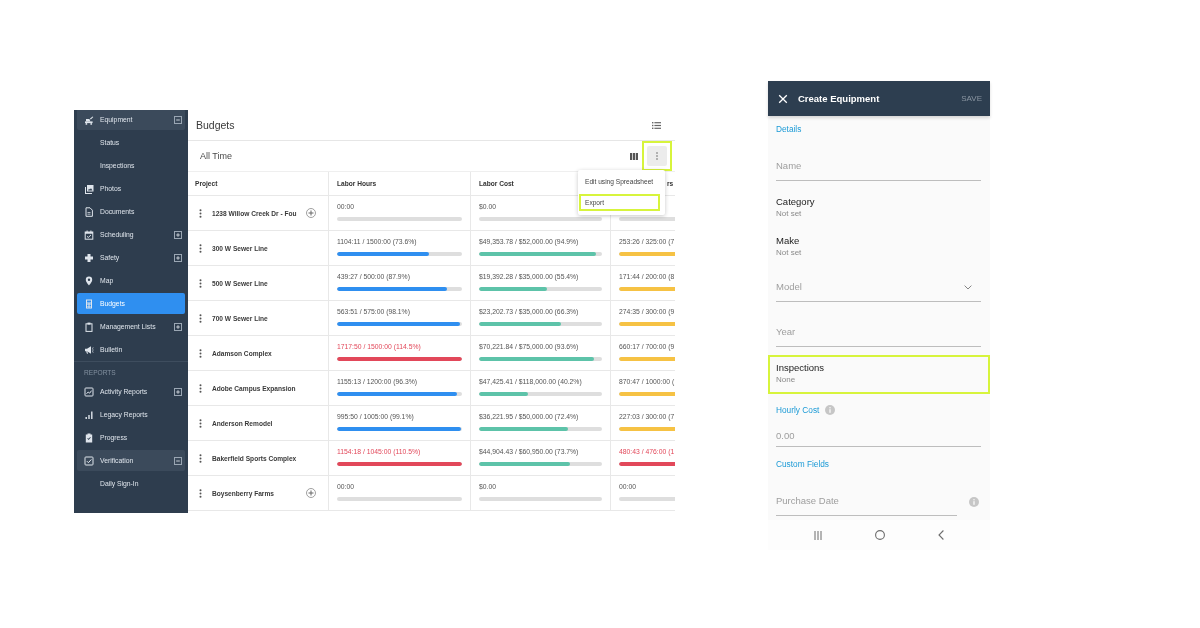 The image size is (1200, 628). I want to click on home-icon, so click(880, 535).